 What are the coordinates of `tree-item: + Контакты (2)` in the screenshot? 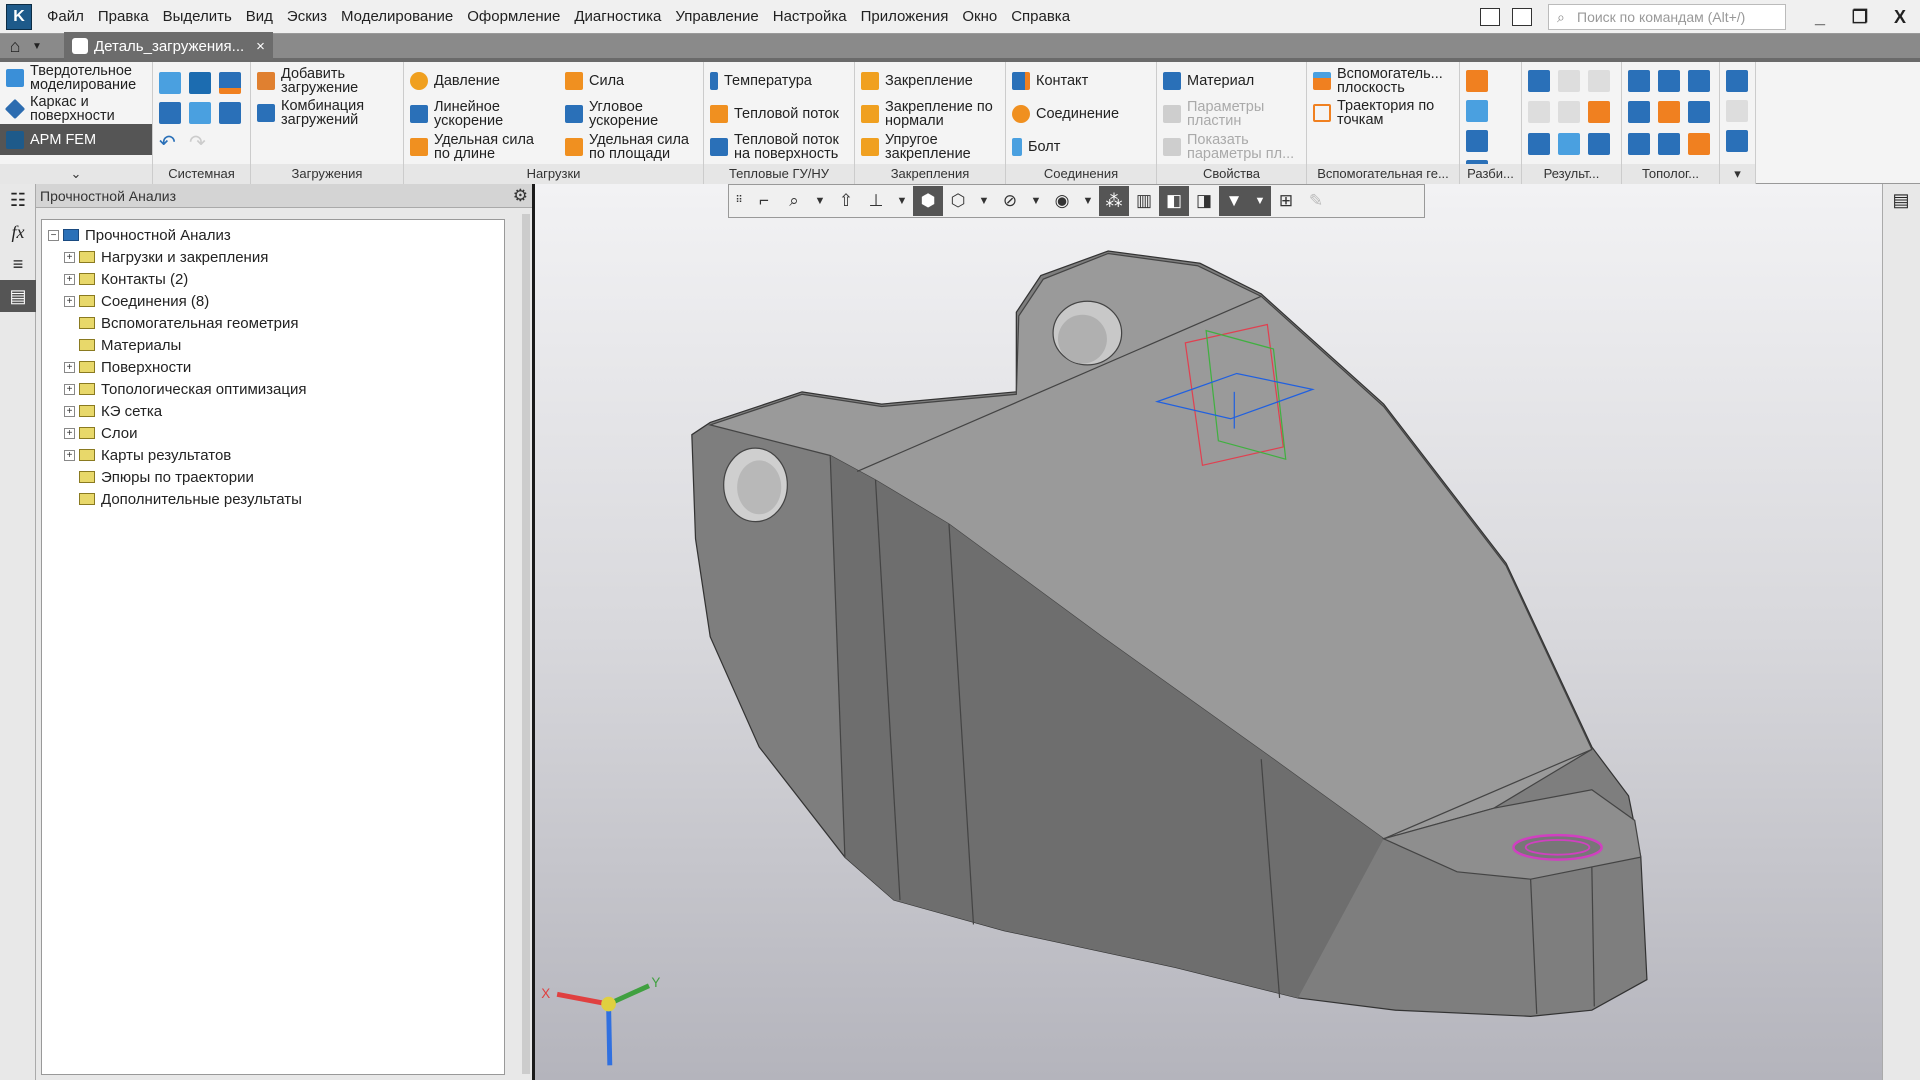 It's located at (273, 279).